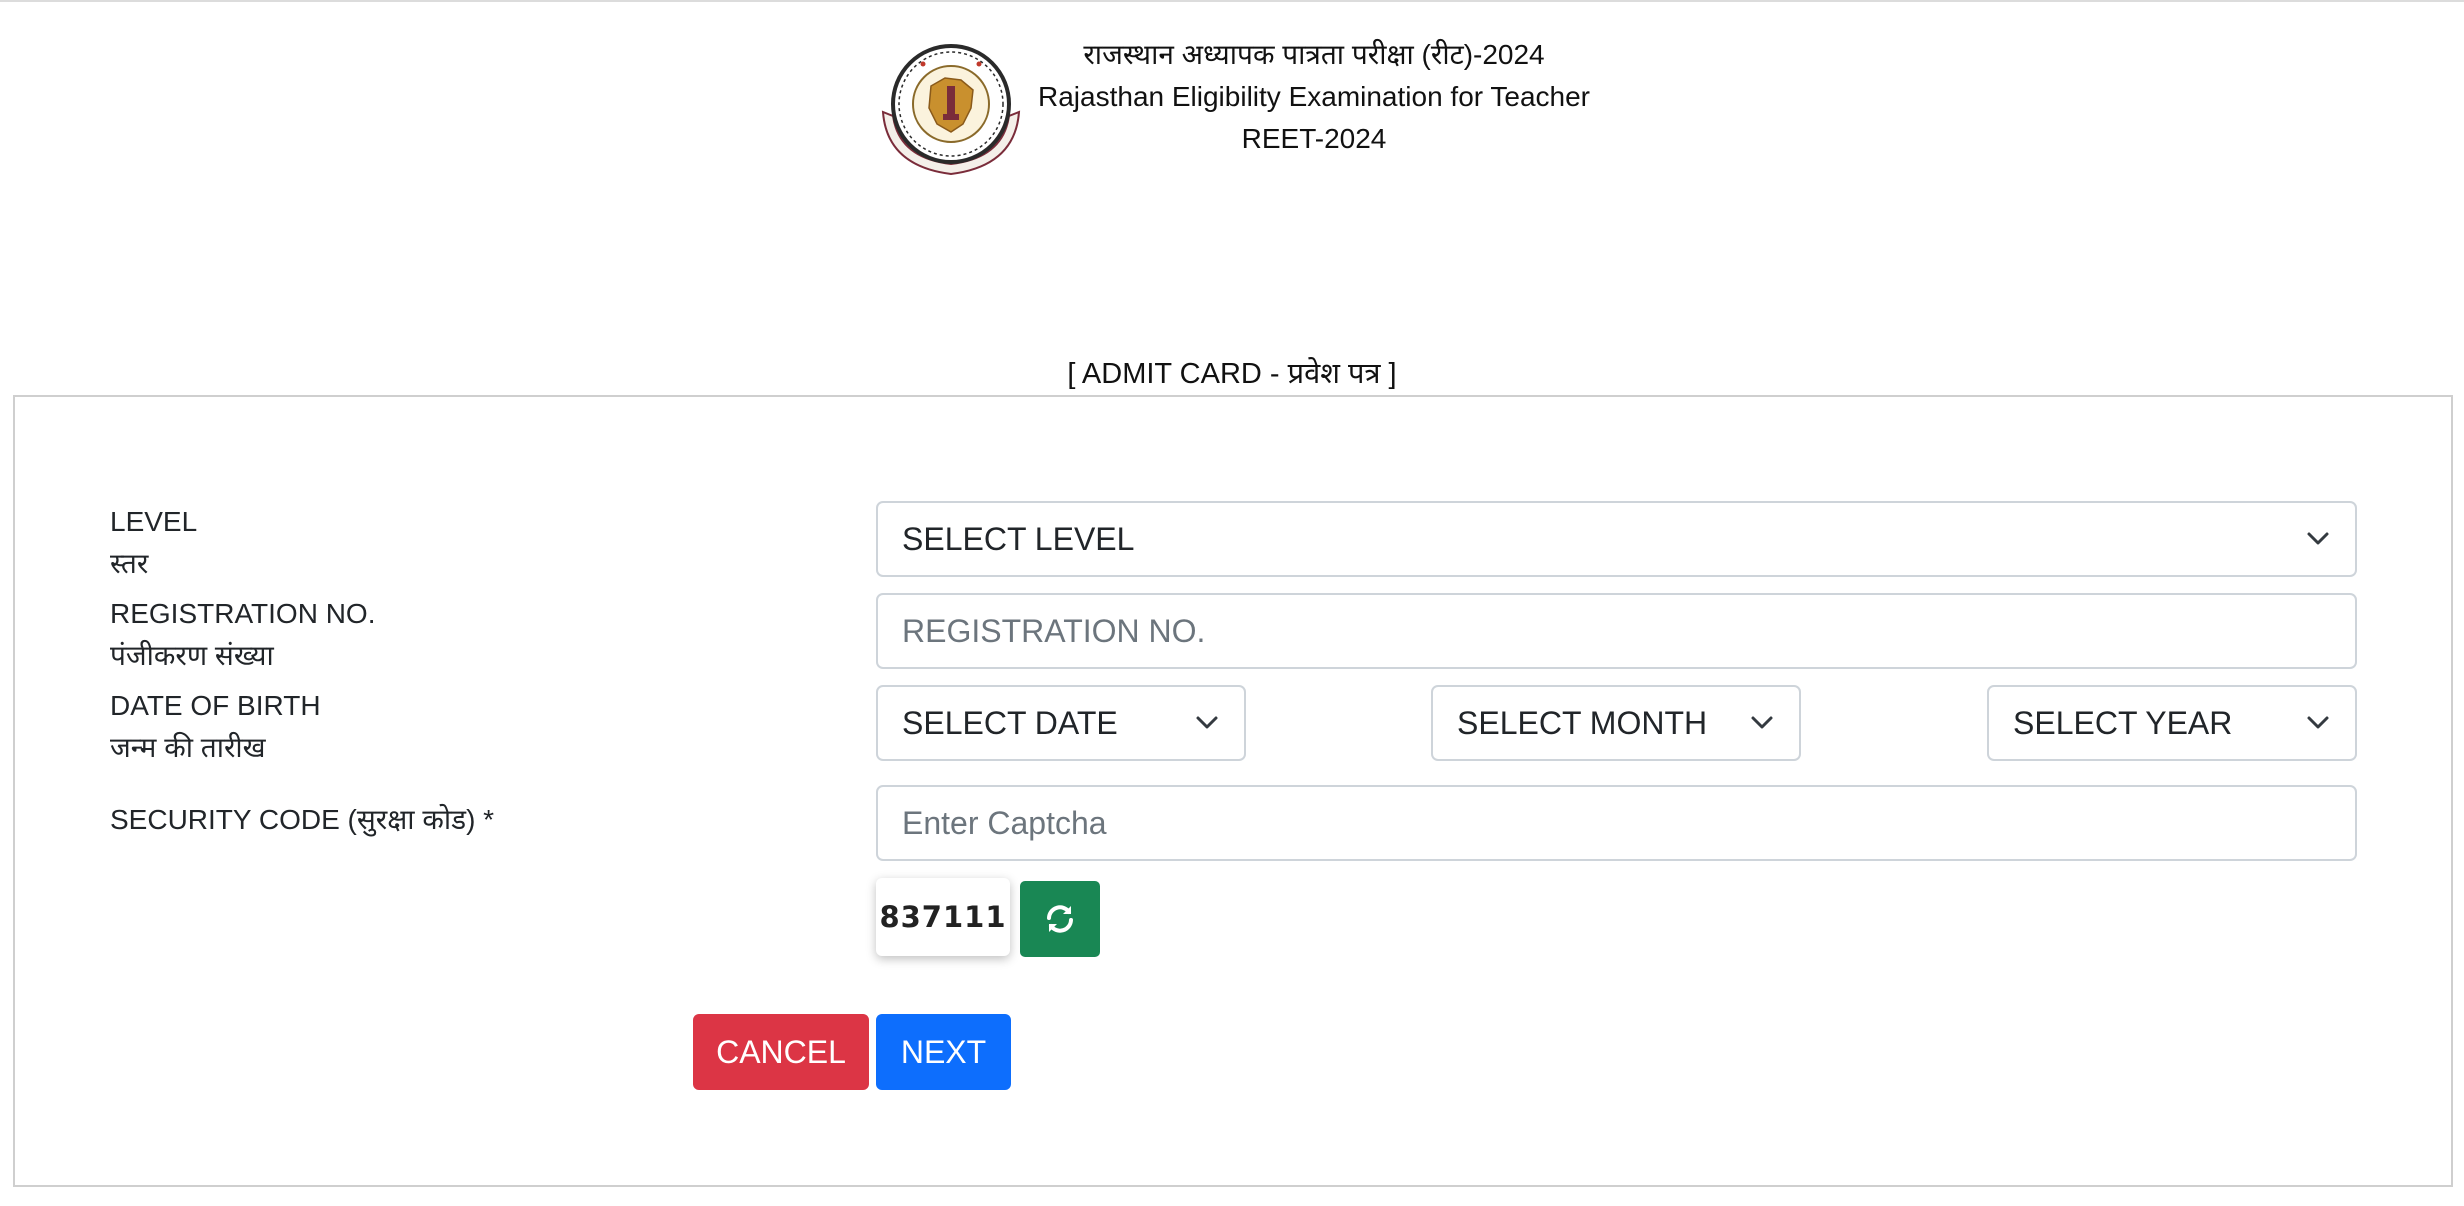  What do you see at coordinates (1232, 374) in the screenshot?
I see `section-title: [ ADMIT CARD - प्रवेश पत्र ]` at bounding box center [1232, 374].